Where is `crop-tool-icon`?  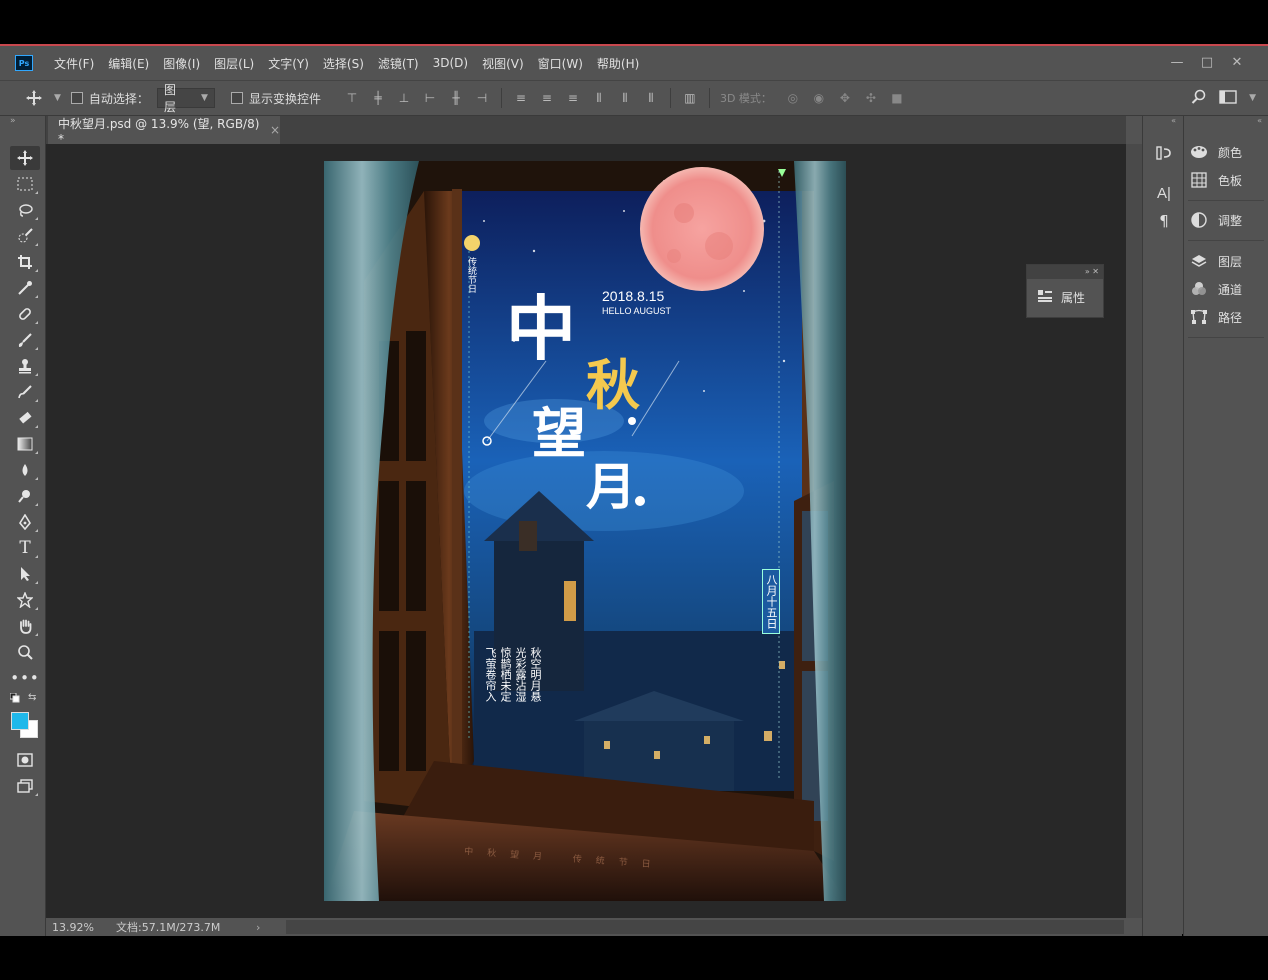 crop-tool-icon is located at coordinates (25, 262).